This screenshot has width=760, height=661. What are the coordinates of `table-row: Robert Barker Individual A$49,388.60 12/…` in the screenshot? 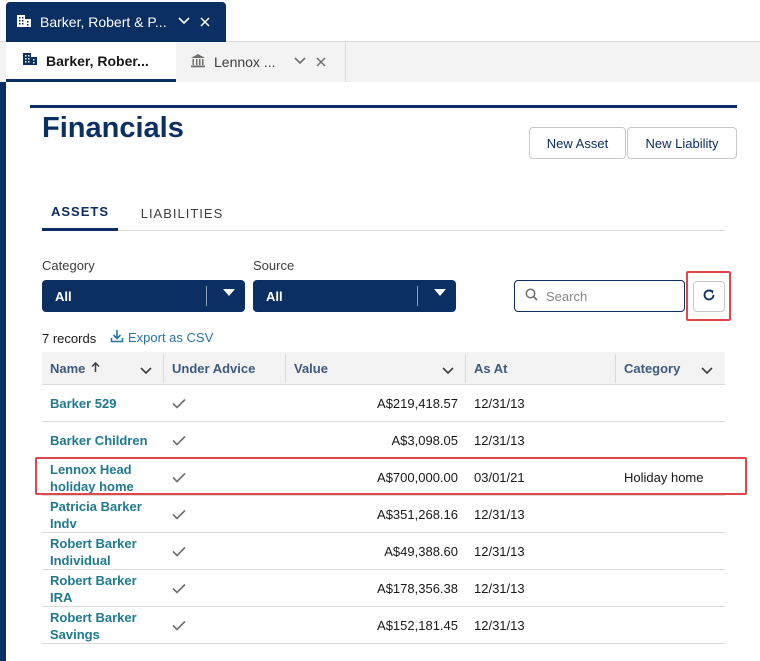 It's located at (383, 551).